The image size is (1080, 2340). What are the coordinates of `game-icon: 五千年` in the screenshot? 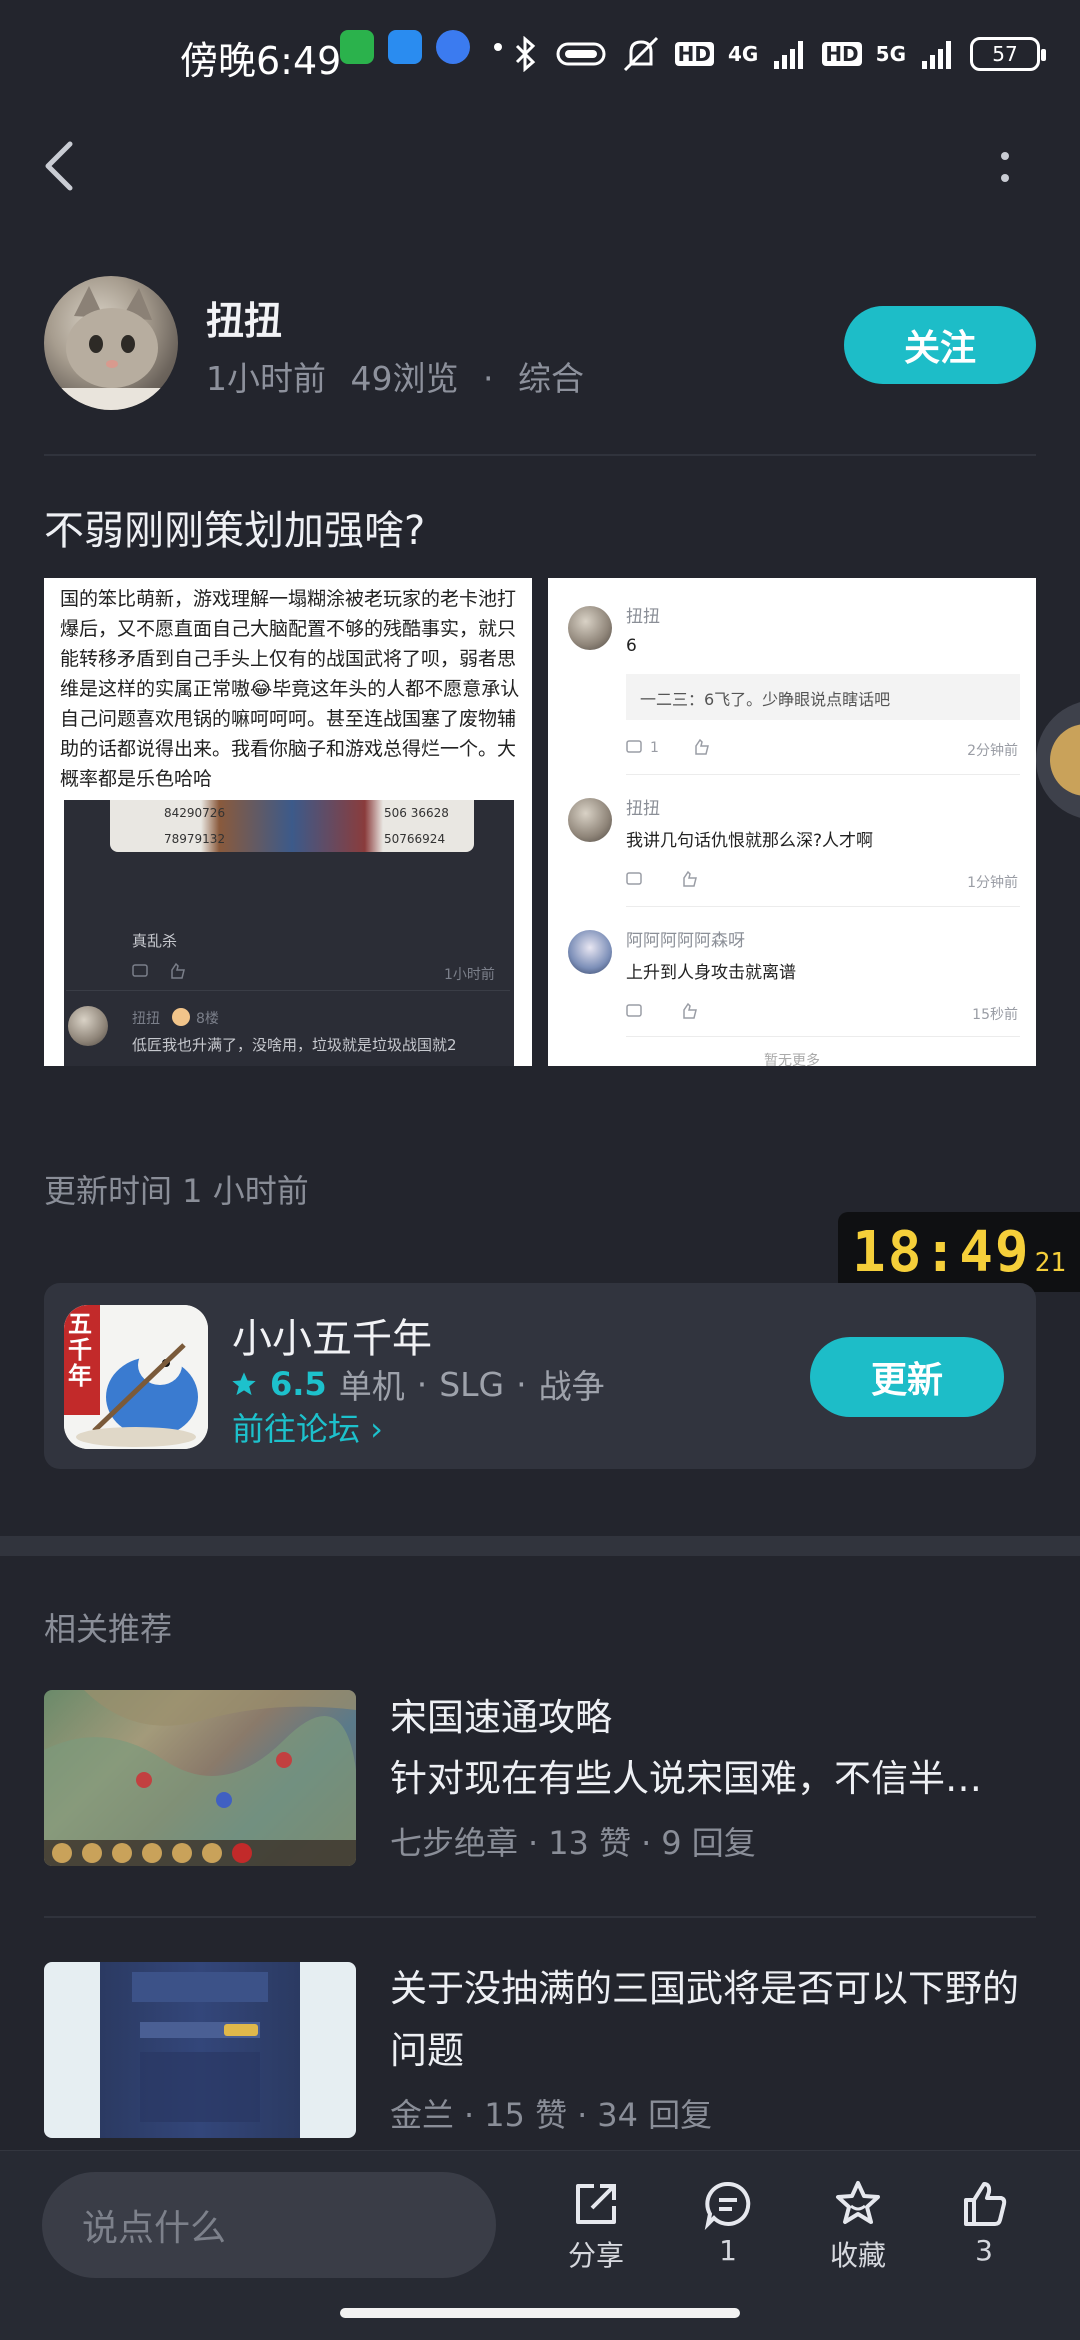 It's located at (136, 1377).